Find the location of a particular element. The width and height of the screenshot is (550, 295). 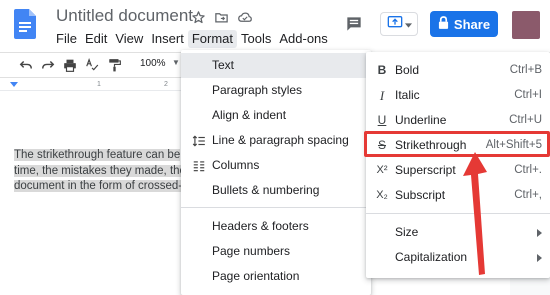

format-menu-item-label: Text is located at coordinates (223, 65).